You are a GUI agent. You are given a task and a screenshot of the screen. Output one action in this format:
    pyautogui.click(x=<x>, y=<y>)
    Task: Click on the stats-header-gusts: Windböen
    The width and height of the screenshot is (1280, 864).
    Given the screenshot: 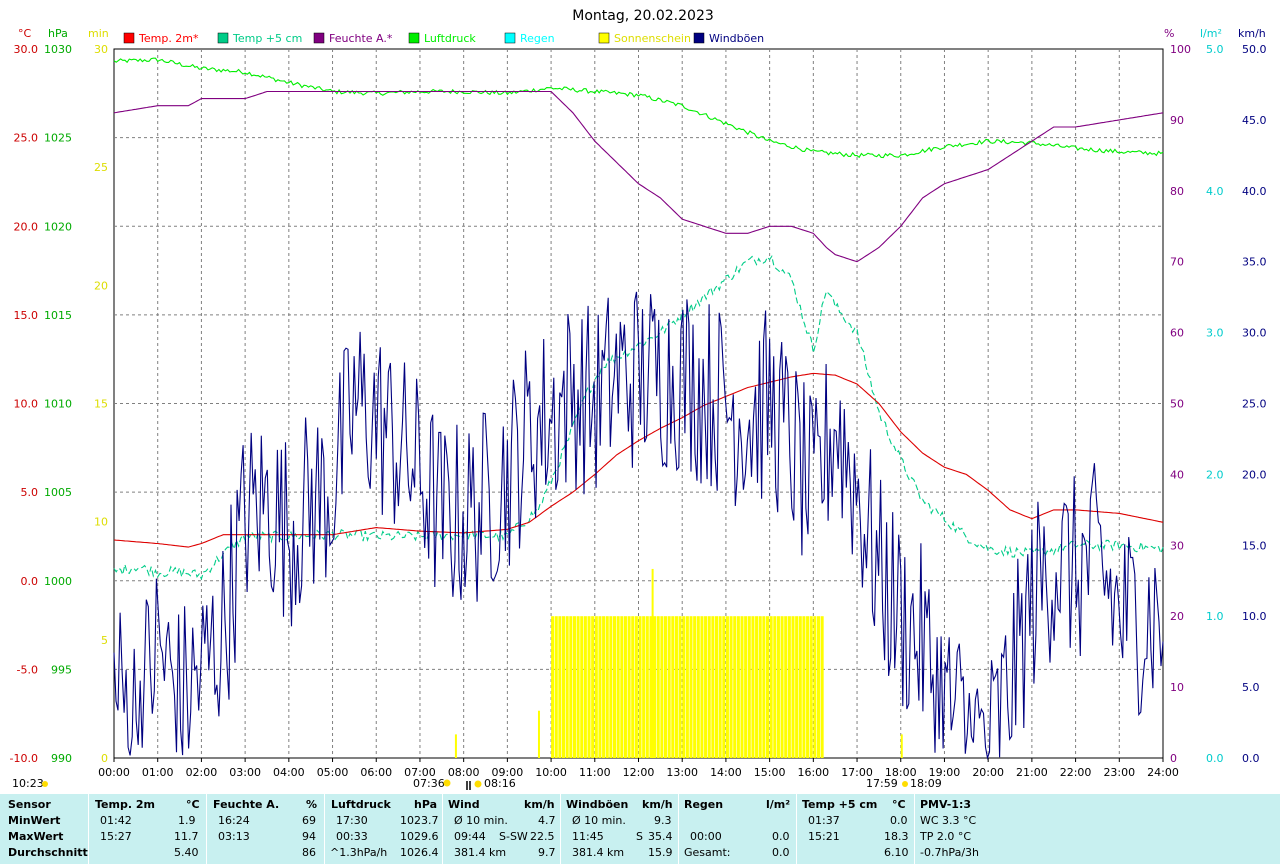 What is the action you would take?
    pyautogui.click(x=597, y=804)
    